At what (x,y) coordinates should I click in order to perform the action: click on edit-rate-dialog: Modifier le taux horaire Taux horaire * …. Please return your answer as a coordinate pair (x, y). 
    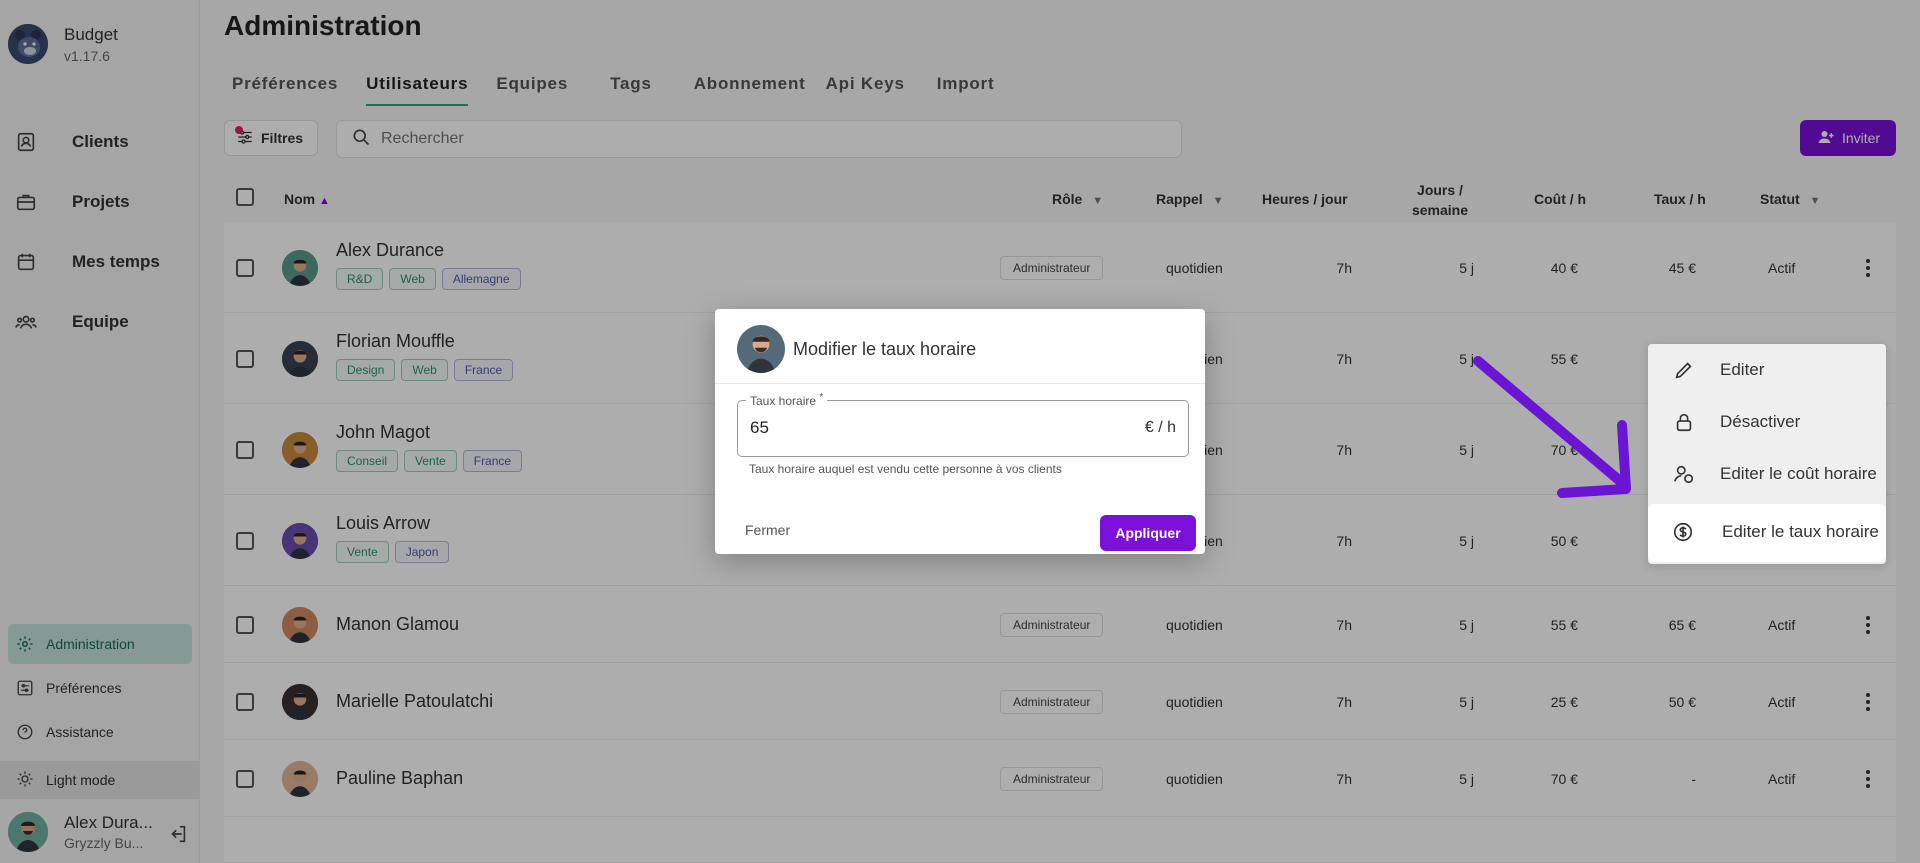
    Looking at the image, I should click on (960, 431).